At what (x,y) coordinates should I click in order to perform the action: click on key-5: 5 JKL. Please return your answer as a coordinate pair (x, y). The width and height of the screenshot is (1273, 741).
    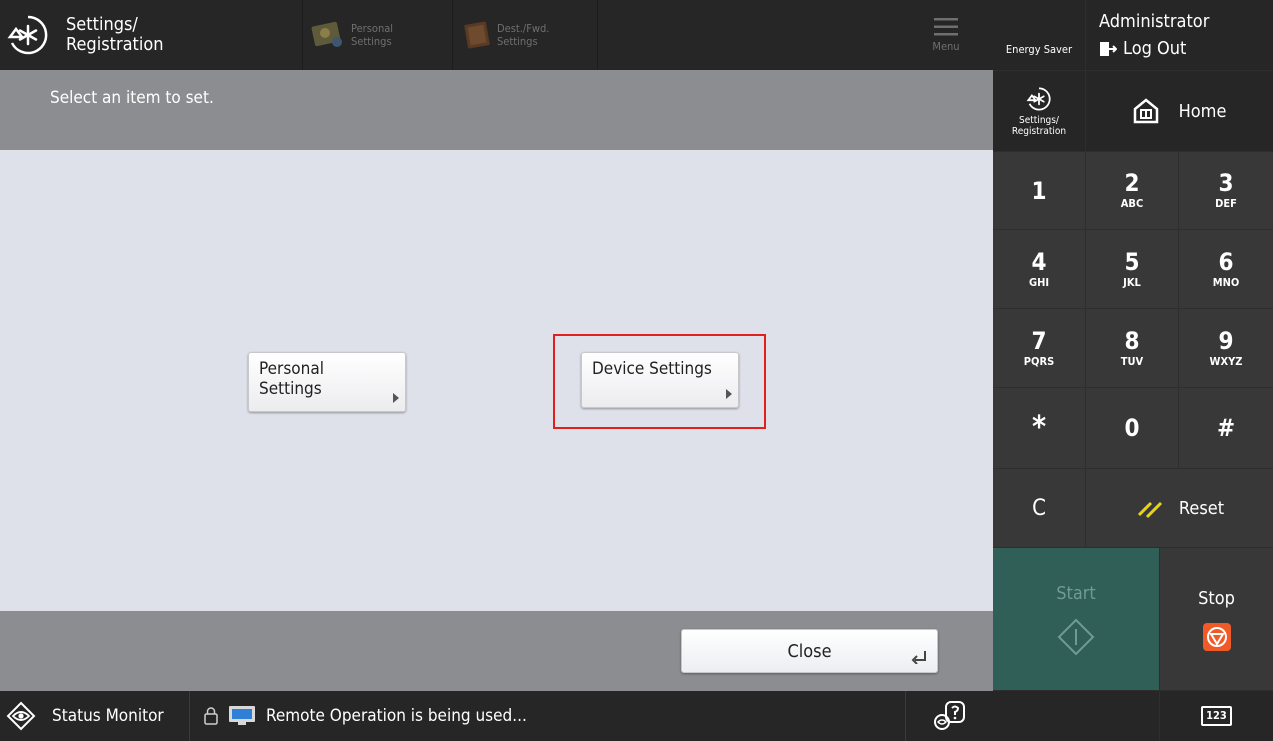
    Looking at the image, I should click on (1132, 269).